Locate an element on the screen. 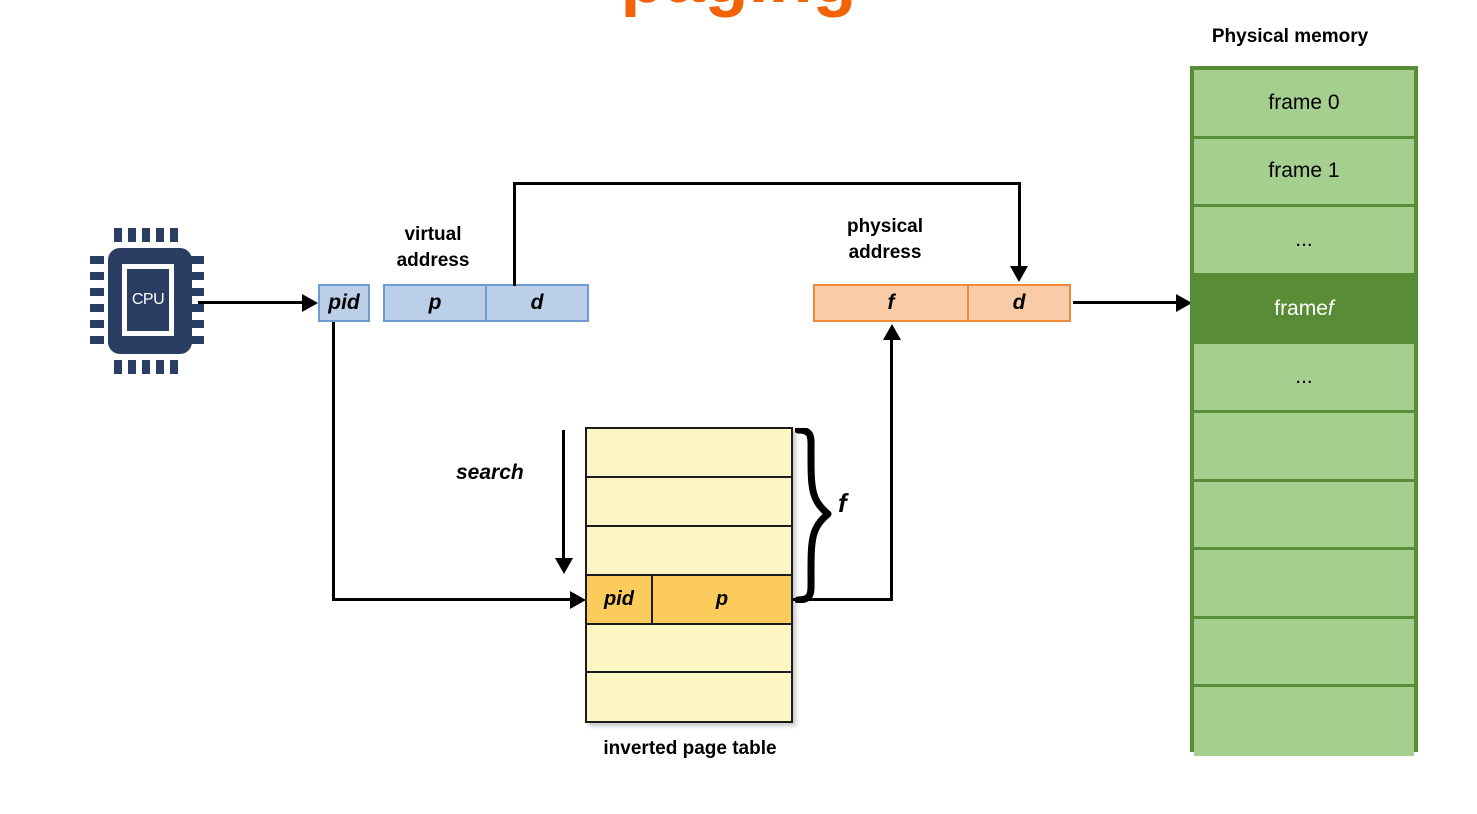  cpu-label: CPU is located at coordinates (148, 299).